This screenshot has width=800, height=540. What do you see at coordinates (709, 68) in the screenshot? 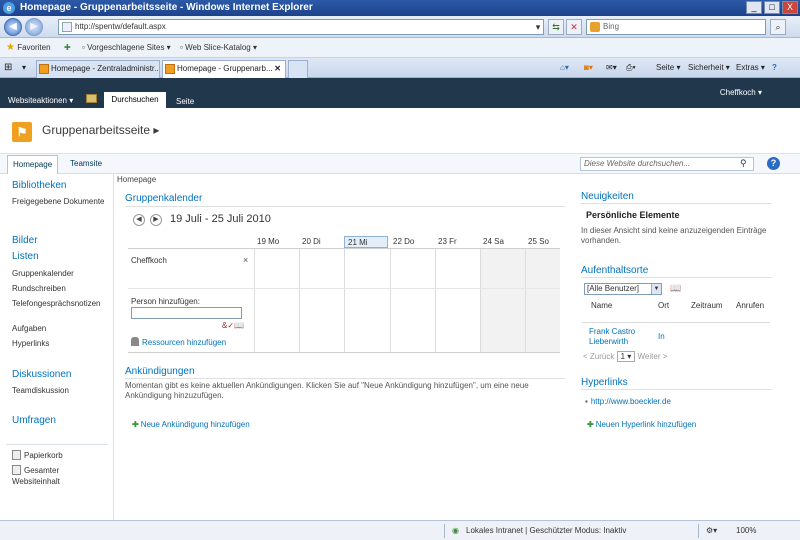
I see `safety-menu: Sicherheit ▾` at bounding box center [709, 68].